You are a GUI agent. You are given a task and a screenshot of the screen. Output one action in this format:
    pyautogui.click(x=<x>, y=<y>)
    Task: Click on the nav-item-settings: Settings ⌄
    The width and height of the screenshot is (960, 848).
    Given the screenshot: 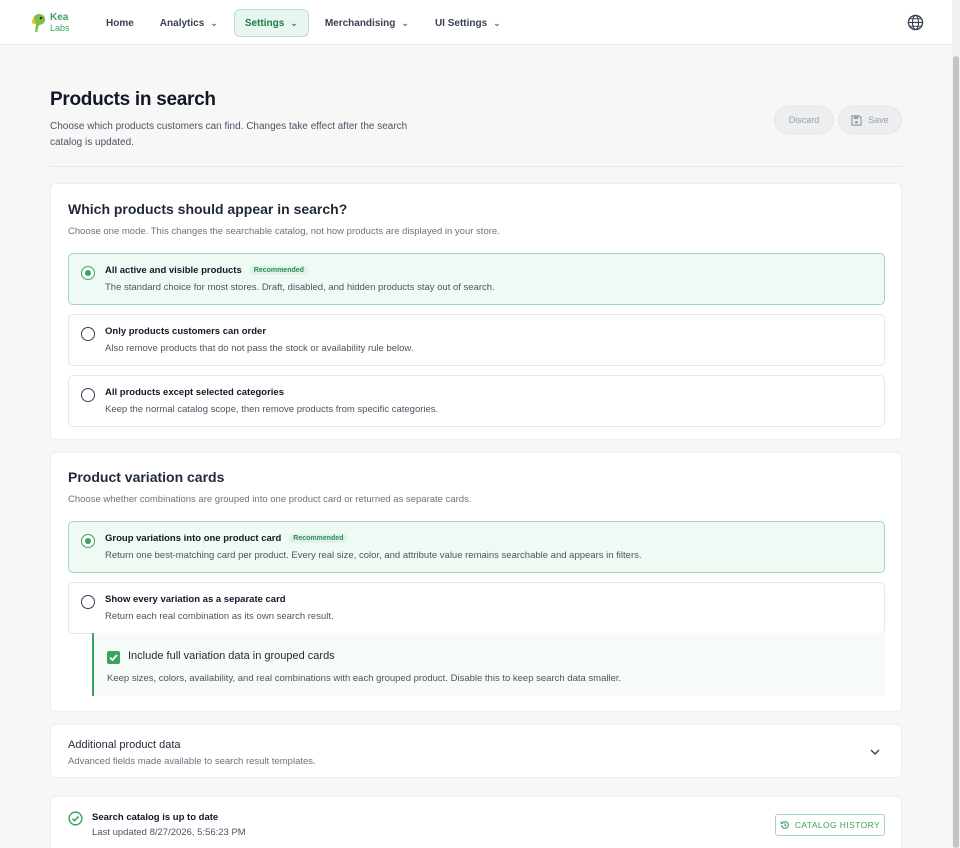 What is the action you would take?
    pyautogui.click(x=271, y=23)
    